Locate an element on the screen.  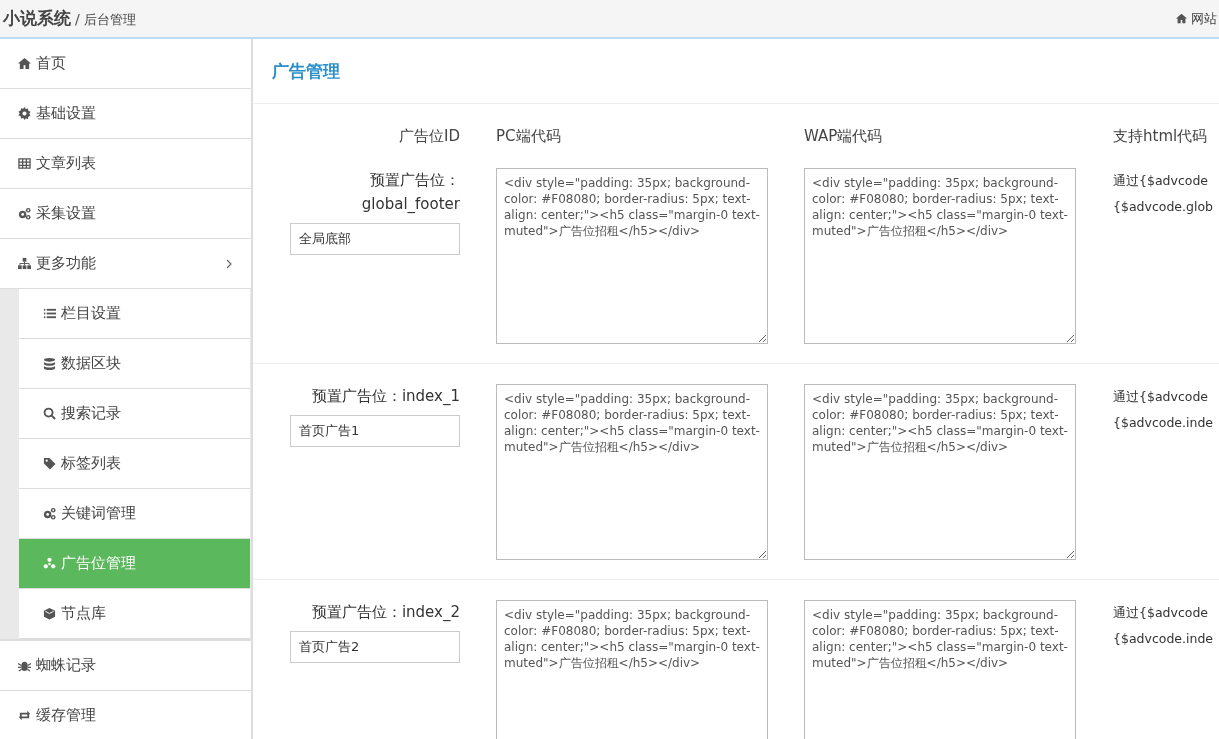
refresh-icon is located at coordinates (24, 715).